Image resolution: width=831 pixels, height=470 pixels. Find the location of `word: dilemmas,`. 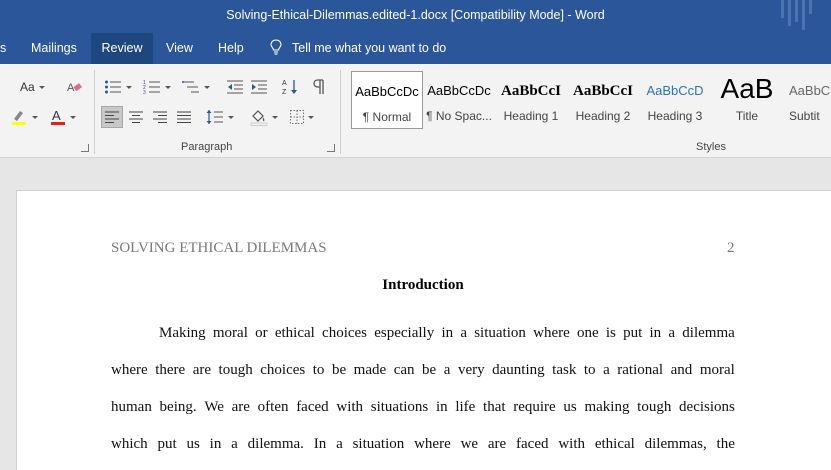

word: dilemmas, is located at coordinates (675, 444).